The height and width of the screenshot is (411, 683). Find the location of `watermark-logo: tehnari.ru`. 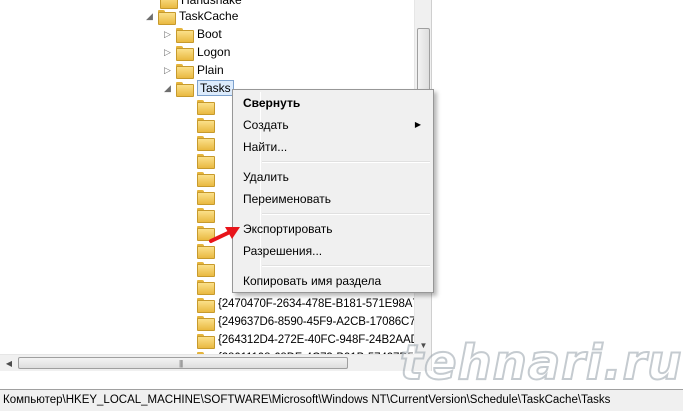

watermark-logo: tehnari.ru is located at coordinates (541, 363).